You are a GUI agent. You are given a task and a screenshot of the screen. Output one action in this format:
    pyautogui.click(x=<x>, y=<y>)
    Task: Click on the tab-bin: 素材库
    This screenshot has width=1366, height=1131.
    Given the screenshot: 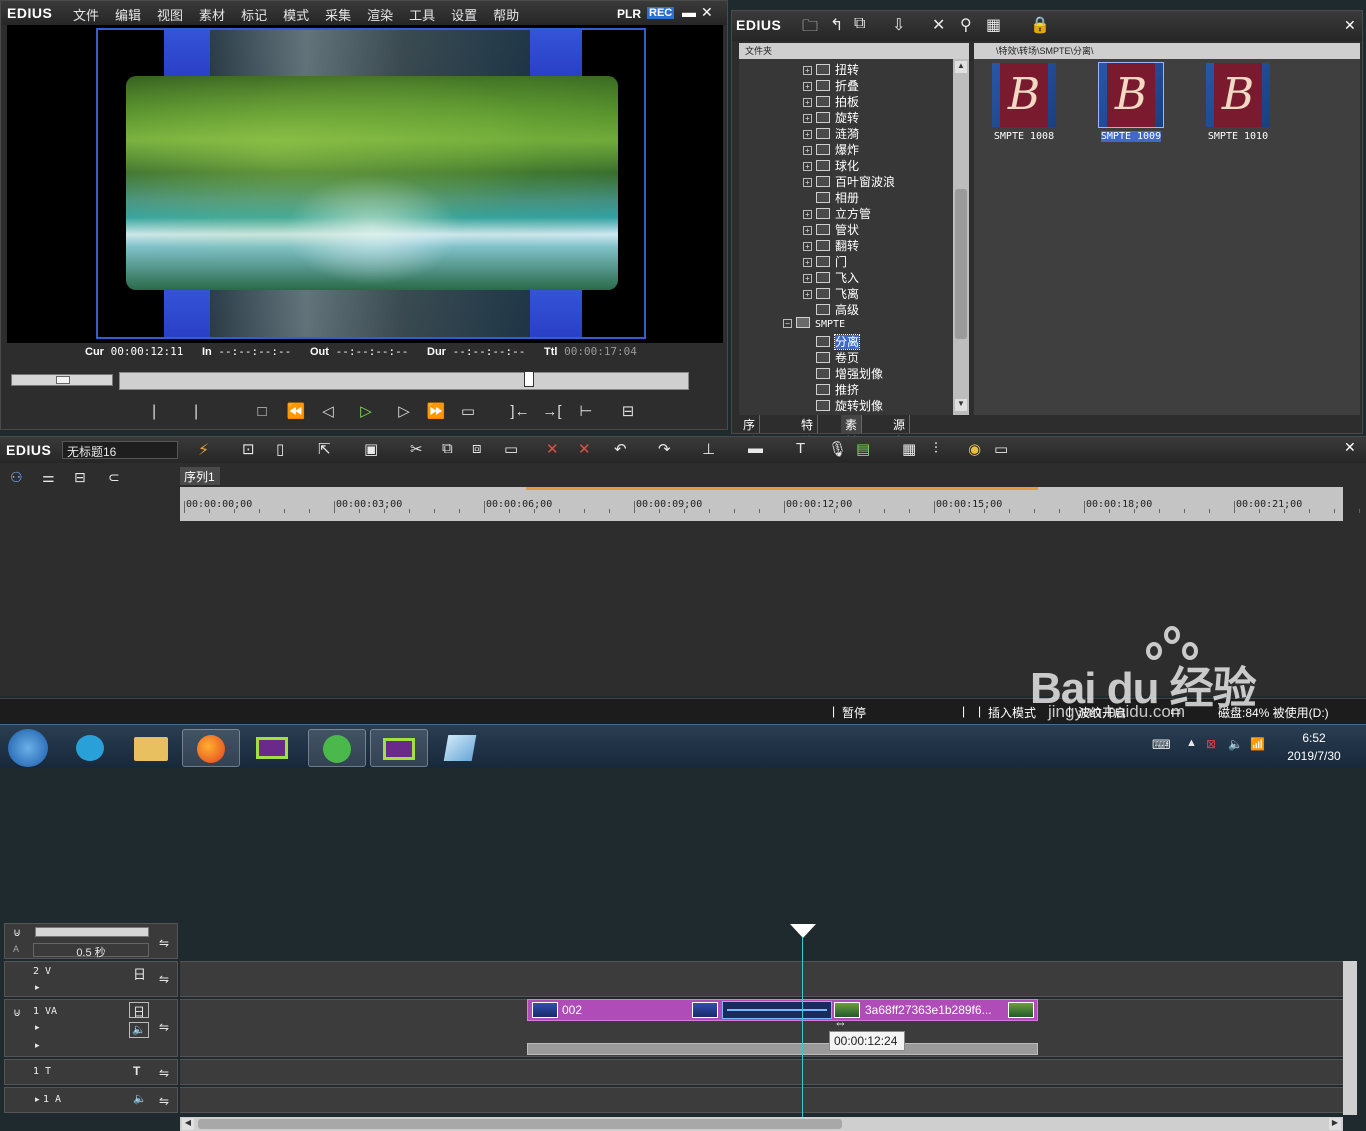 What is the action you would take?
    pyautogui.click(x=852, y=440)
    